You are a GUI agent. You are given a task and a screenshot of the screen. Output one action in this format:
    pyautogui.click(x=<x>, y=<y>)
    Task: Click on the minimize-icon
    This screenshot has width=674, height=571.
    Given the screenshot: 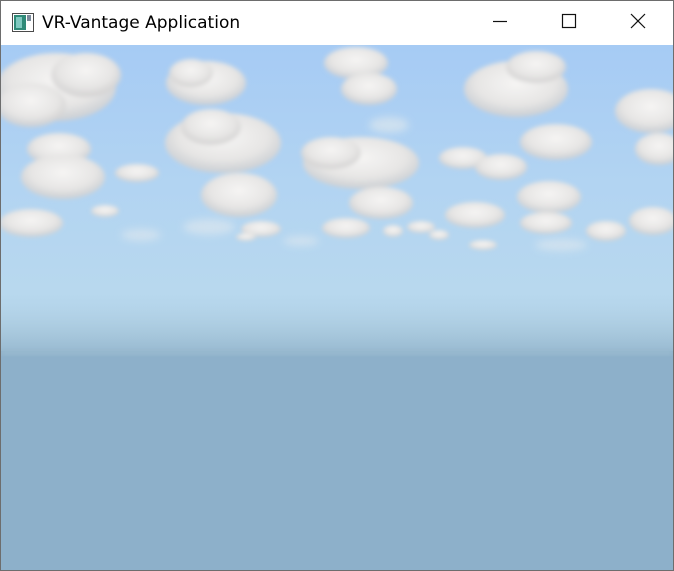 What is the action you would take?
    pyautogui.click(x=500, y=23)
    